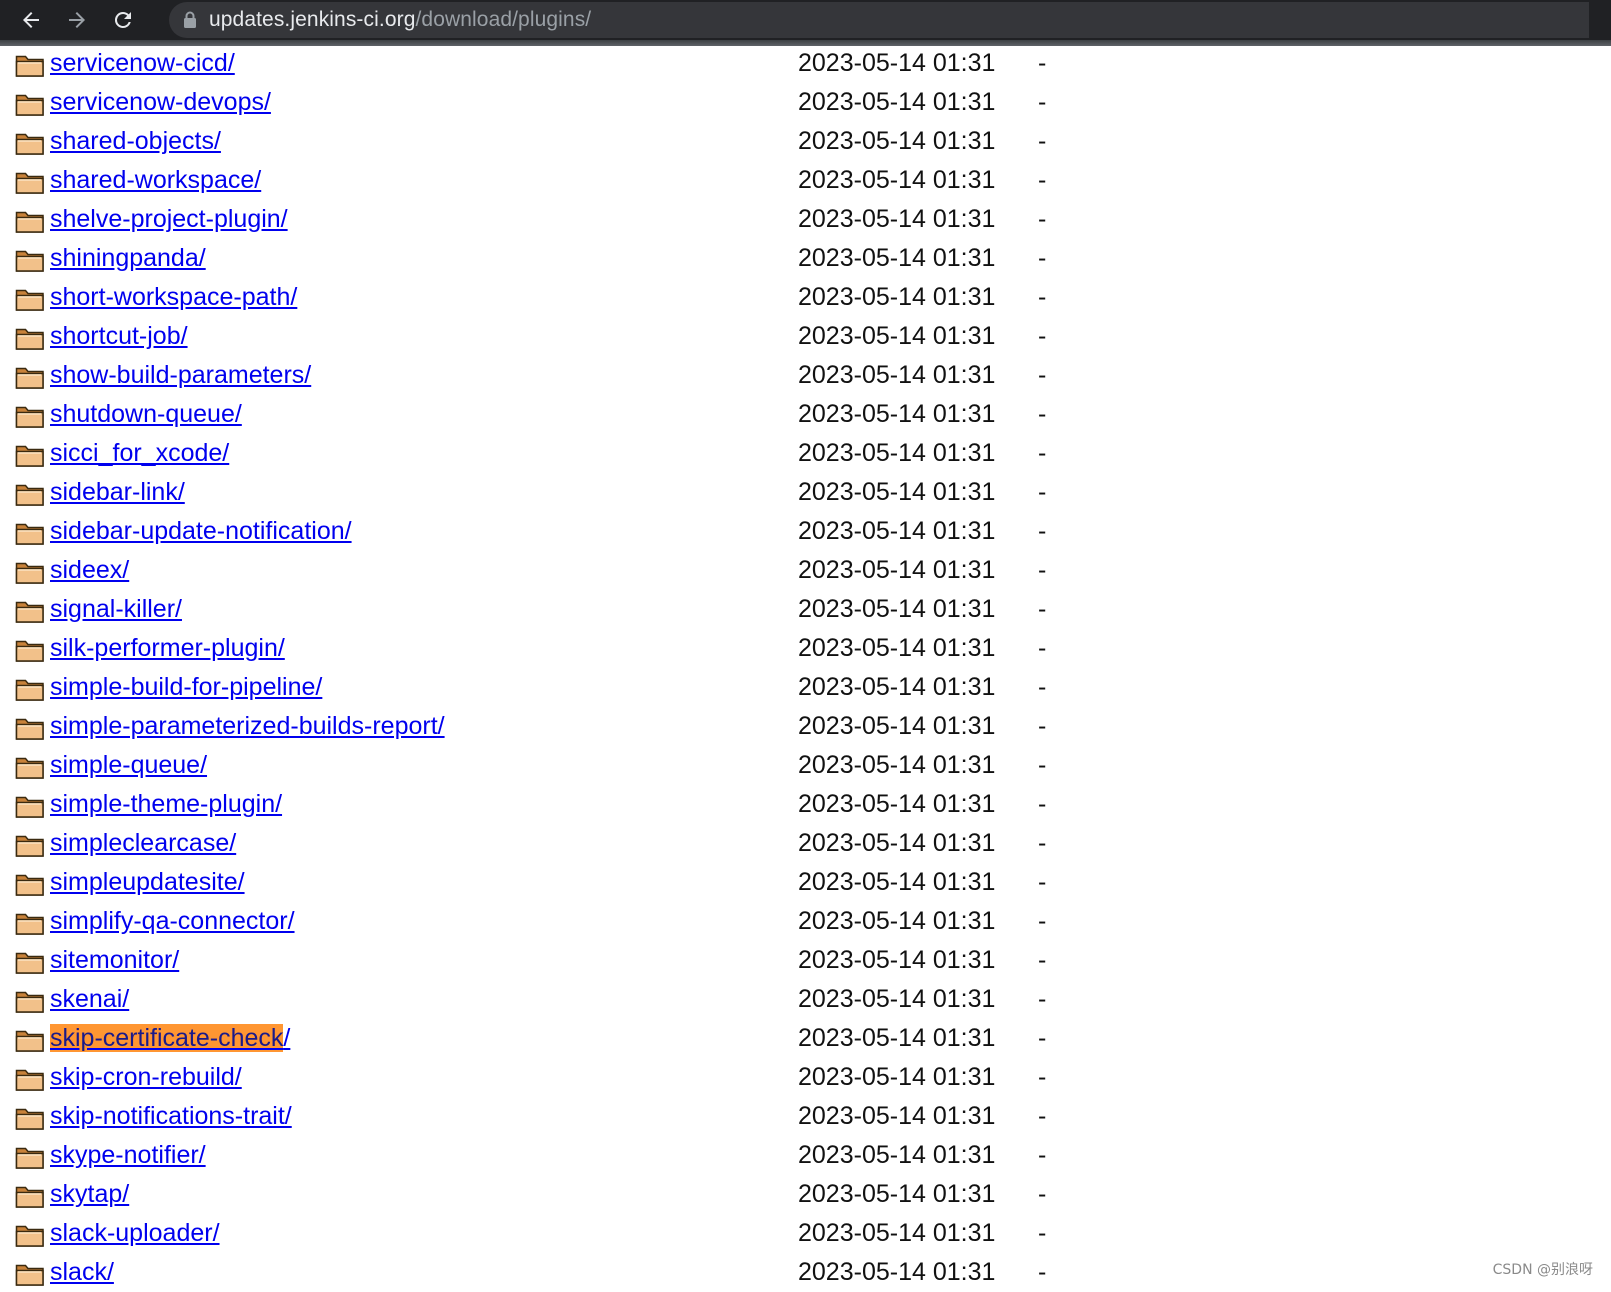 The height and width of the screenshot is (1292, 1611). What do you see at coordinates (173, 297) in the screenshot?
I see `directory-link: short-workspace-path/` at bounding box center [173, 297].